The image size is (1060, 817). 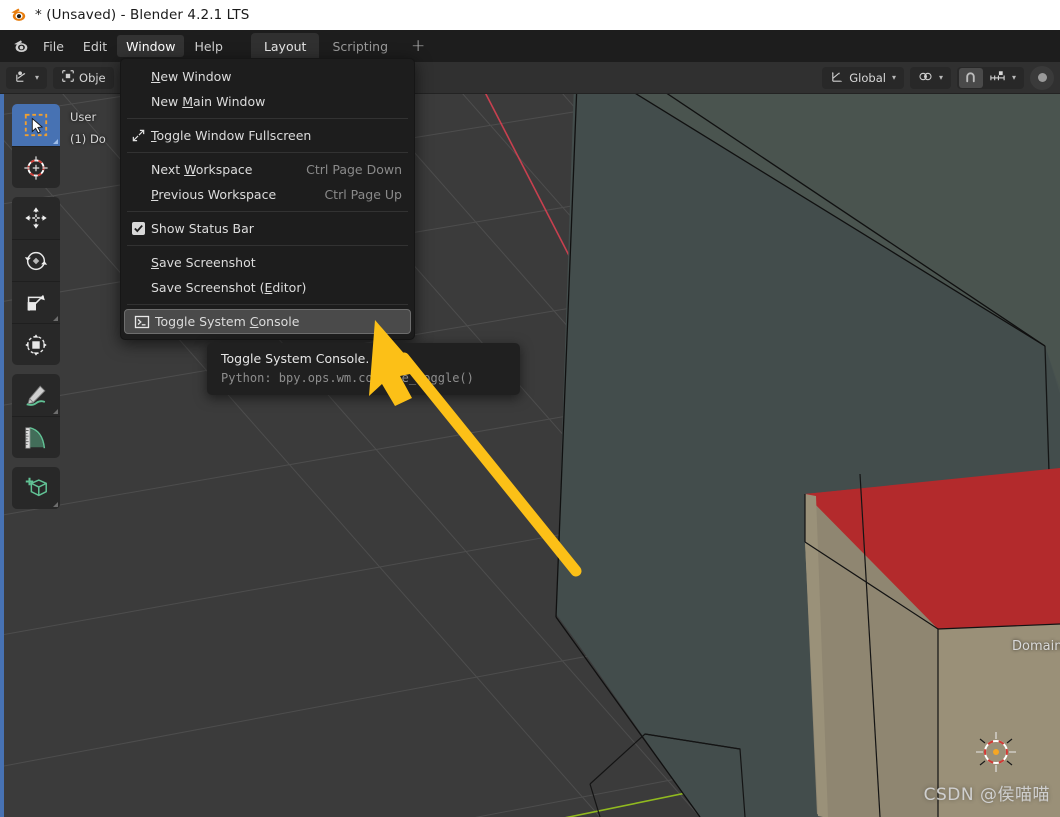 What do you see at coordinates (267, 228) in the screenshot?
I see `menu-item-show-status-bar: Show Status Bar` at bounding box center [267, 228].